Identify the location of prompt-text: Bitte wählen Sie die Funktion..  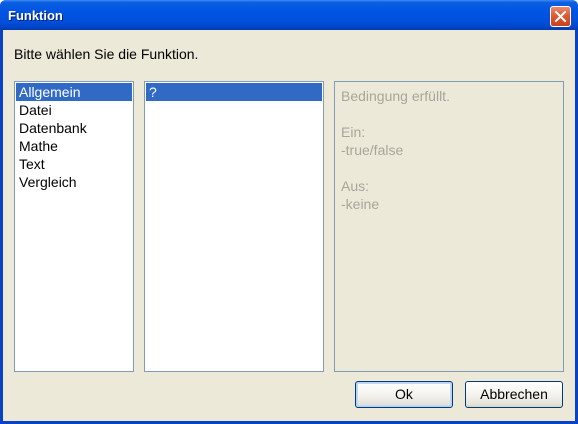
(106, 54).